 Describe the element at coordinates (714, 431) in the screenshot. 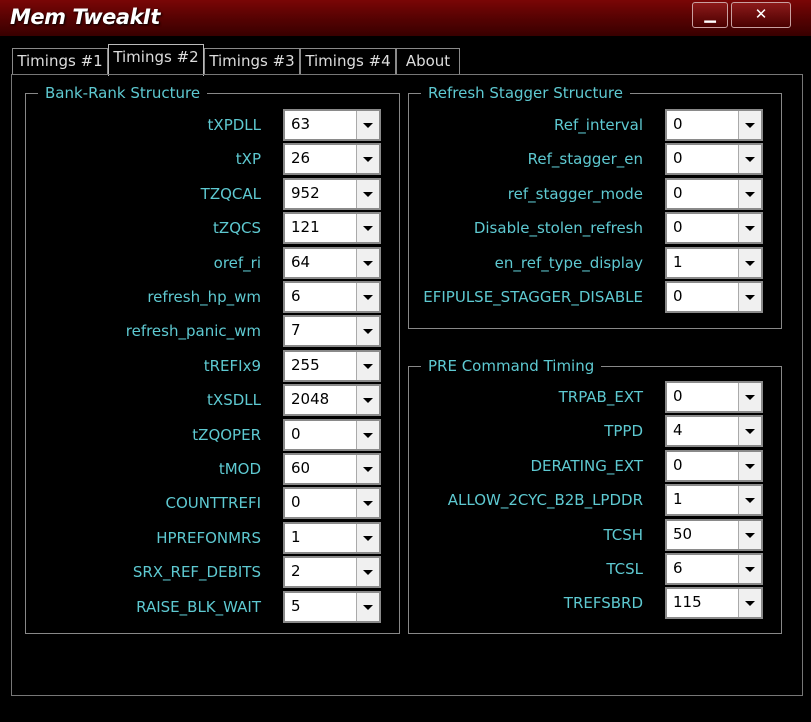

I see `pre-command-dropdown: 4` at that location.